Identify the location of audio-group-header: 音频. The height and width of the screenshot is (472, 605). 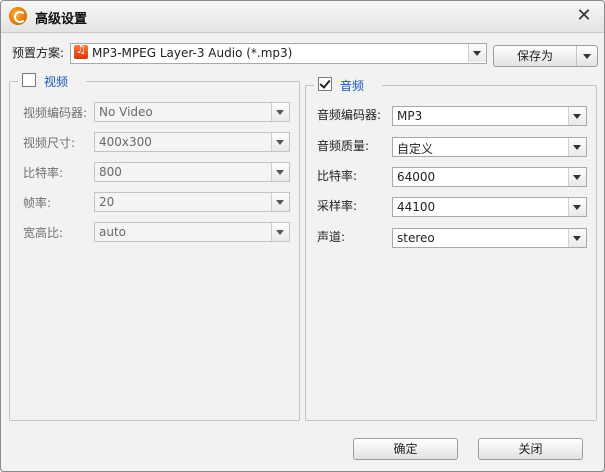
(348, 86).